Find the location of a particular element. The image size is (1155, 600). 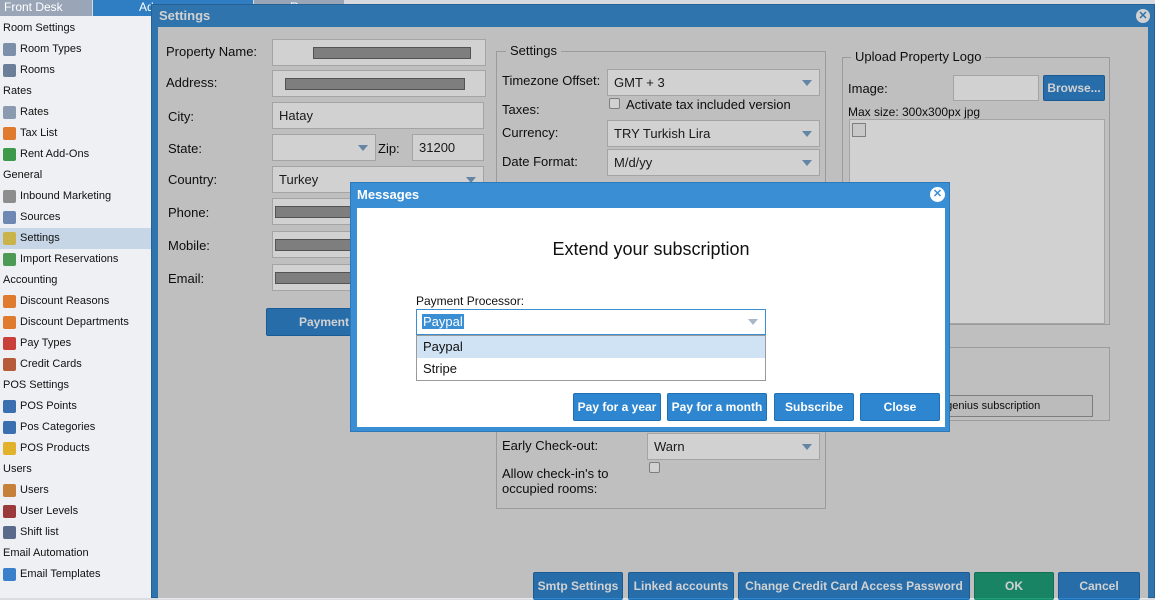

sidebar-label: Email Templates is located at coordinates (60, 574).